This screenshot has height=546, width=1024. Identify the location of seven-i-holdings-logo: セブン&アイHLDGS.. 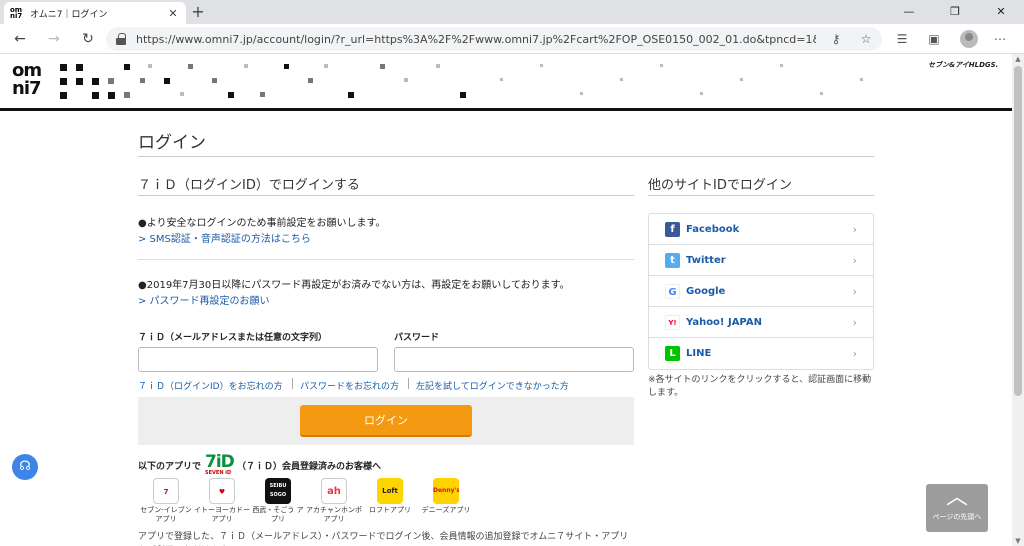
(968, 66).